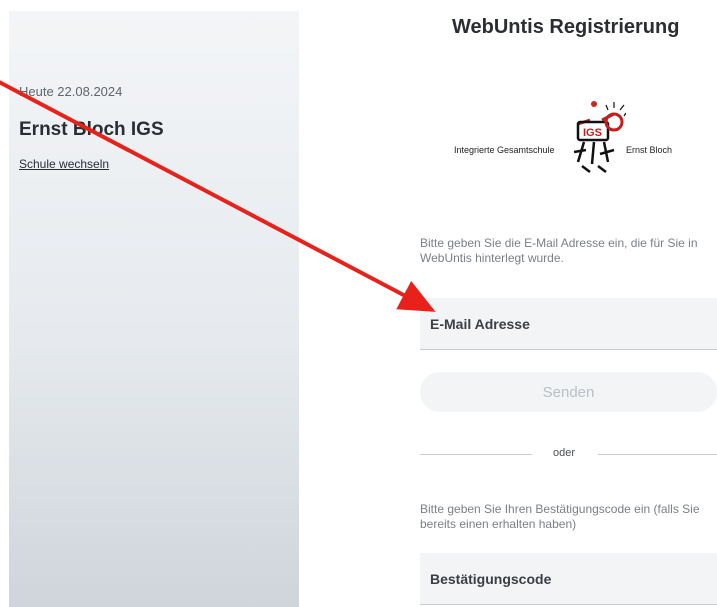  What do you see at coordinates (71, 91) in the screenshot?
I see `current-date: Heute 22.08.2024` at bounding box center [71, 91].